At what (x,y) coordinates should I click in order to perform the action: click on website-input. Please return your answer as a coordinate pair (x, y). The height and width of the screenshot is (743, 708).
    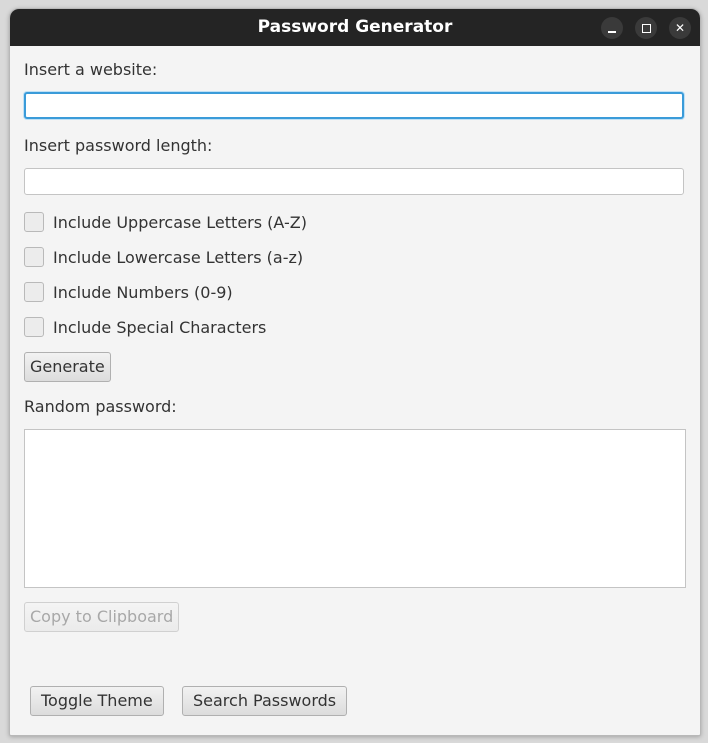
    Looking at the image, I should click on (354, 105).